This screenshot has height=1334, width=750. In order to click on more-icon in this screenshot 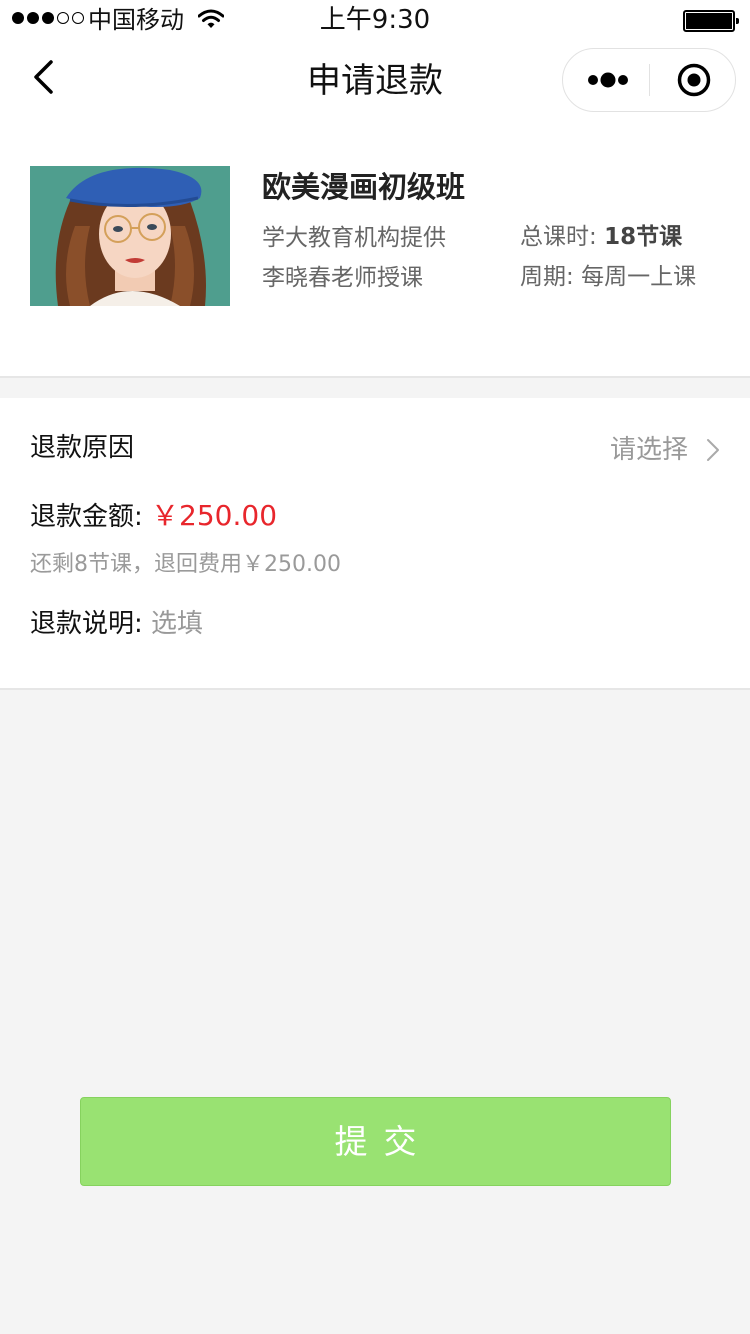, I will do `click(606, 80)`.